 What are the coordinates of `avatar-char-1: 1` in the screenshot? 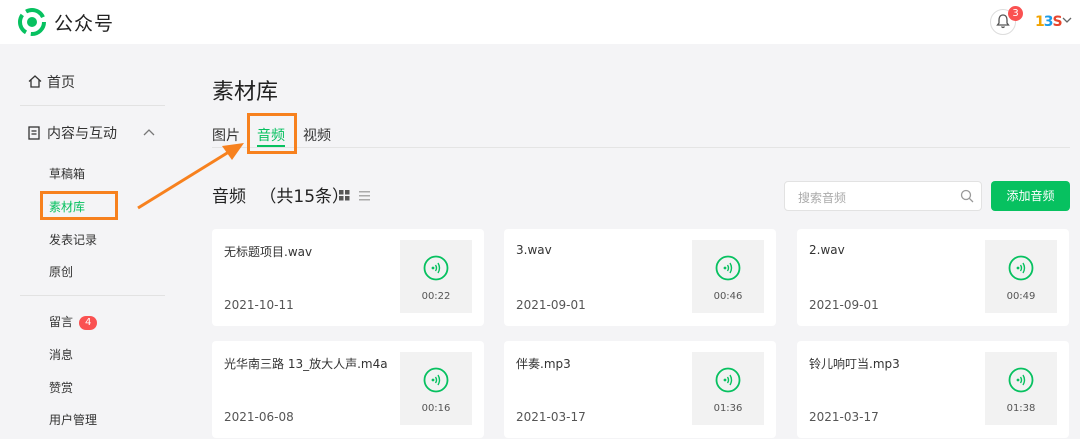 It's located at (1040, 22).